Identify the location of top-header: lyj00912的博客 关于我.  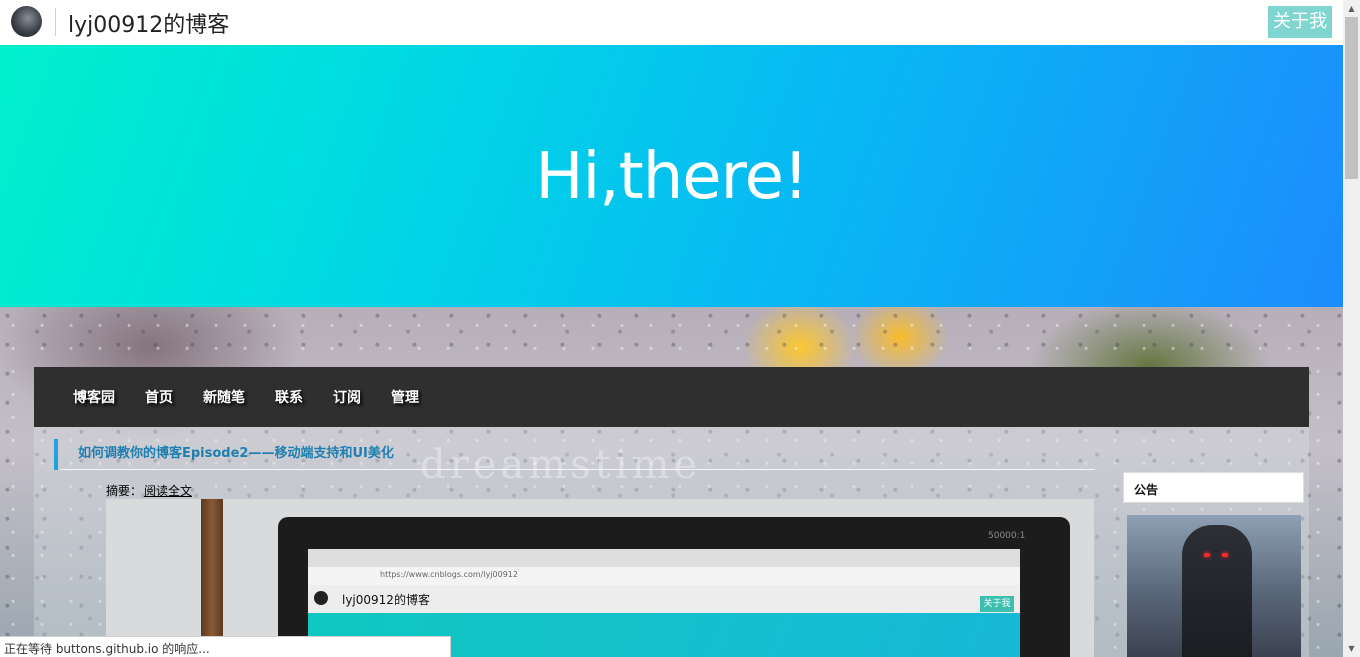
(671, 22).